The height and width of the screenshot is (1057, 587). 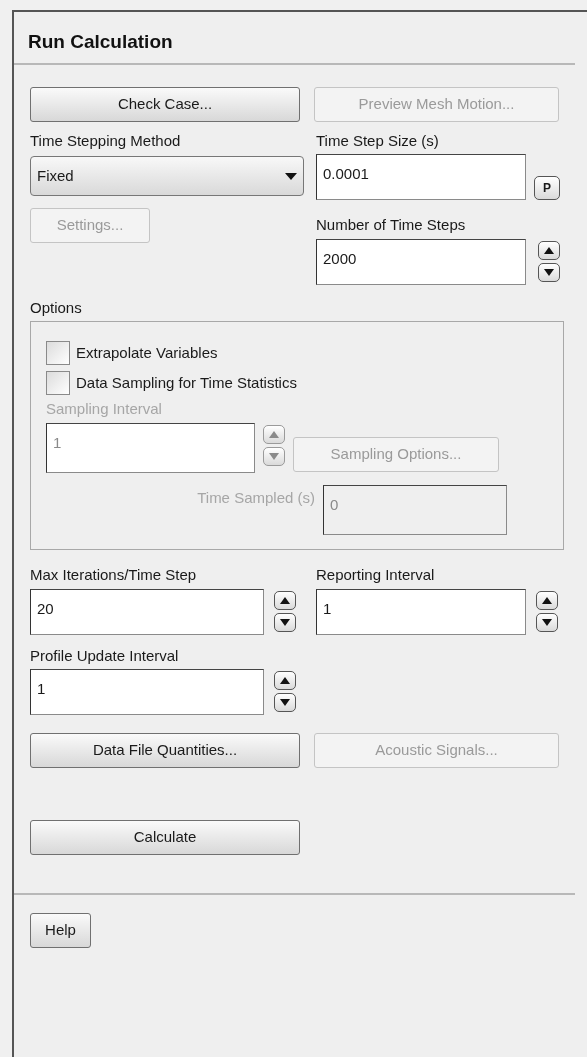 I want to click on field-label: Time Stepping Method, so click(x=106, y=140).